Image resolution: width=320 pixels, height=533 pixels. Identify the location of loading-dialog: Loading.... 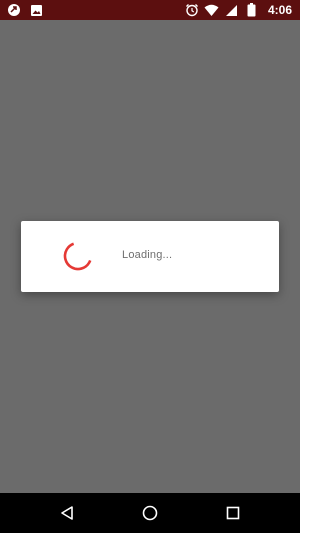
(150, 256).